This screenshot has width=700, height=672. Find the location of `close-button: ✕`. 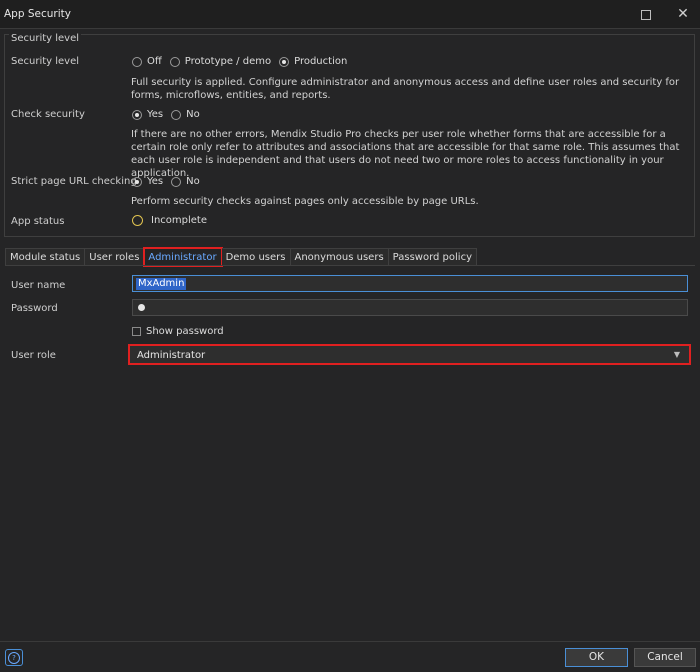

close-button: ✕ is located at coordinates (683, 14).